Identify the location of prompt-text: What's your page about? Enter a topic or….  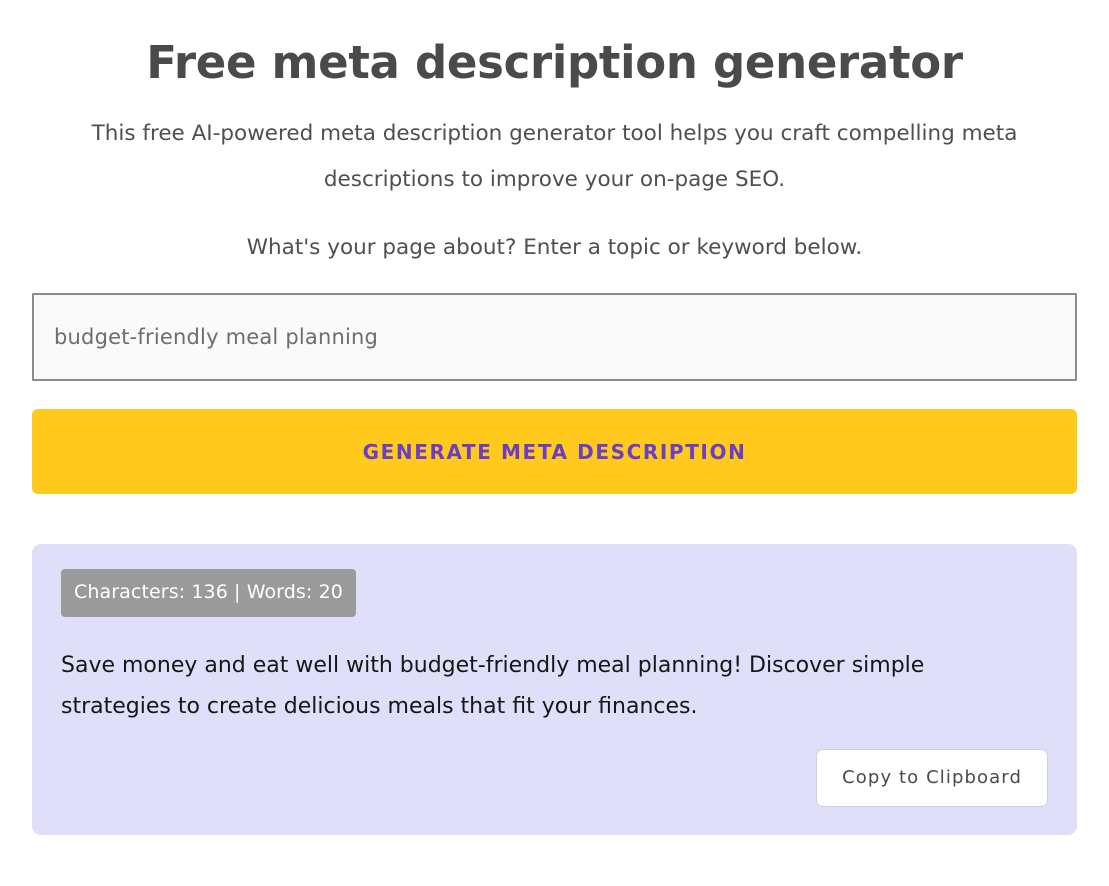
(554, 248).